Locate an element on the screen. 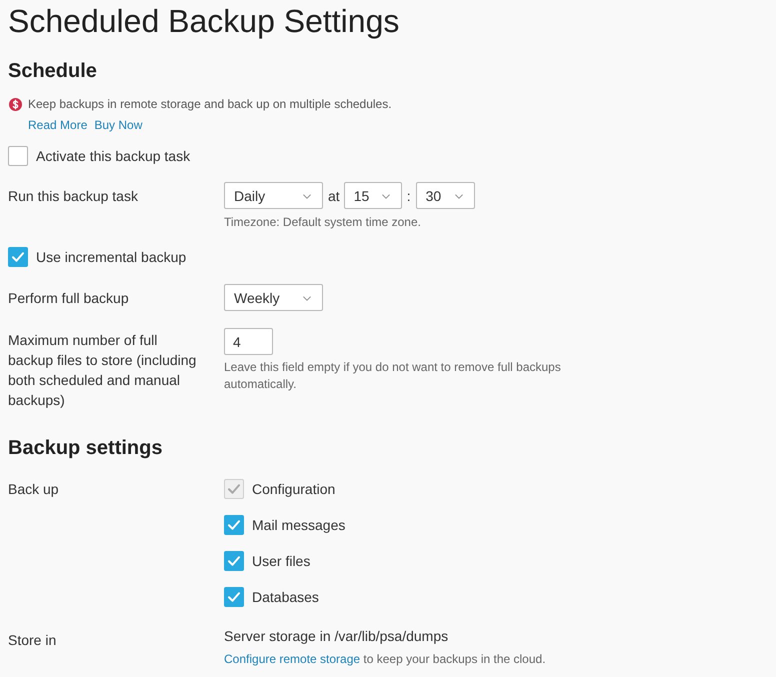  checkbox-label: Databases is located at coordinates (285, 597).